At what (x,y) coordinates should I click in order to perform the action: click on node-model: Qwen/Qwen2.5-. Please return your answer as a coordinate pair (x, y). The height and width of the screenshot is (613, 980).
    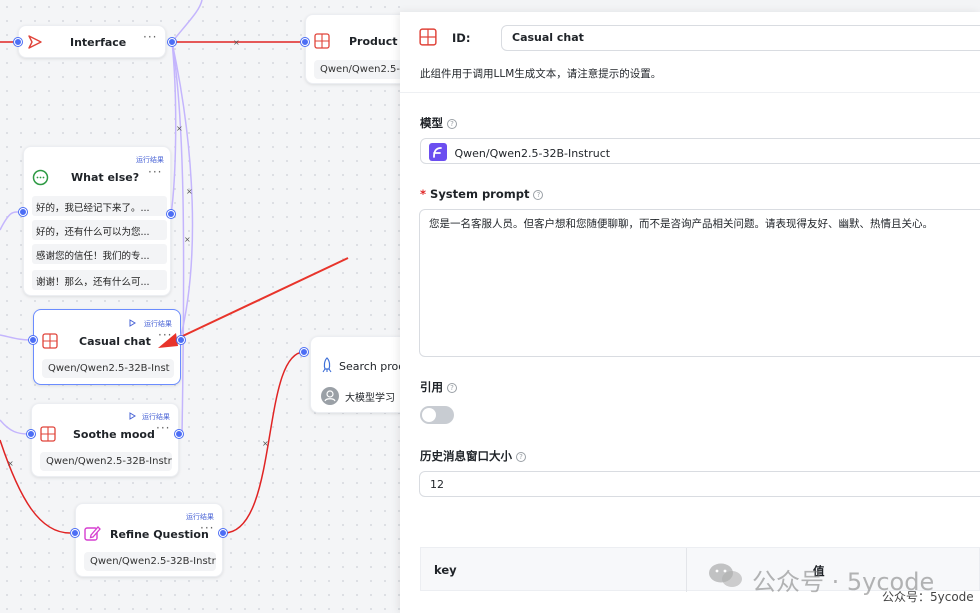
    Looking at the image, I should click on (357, 69).